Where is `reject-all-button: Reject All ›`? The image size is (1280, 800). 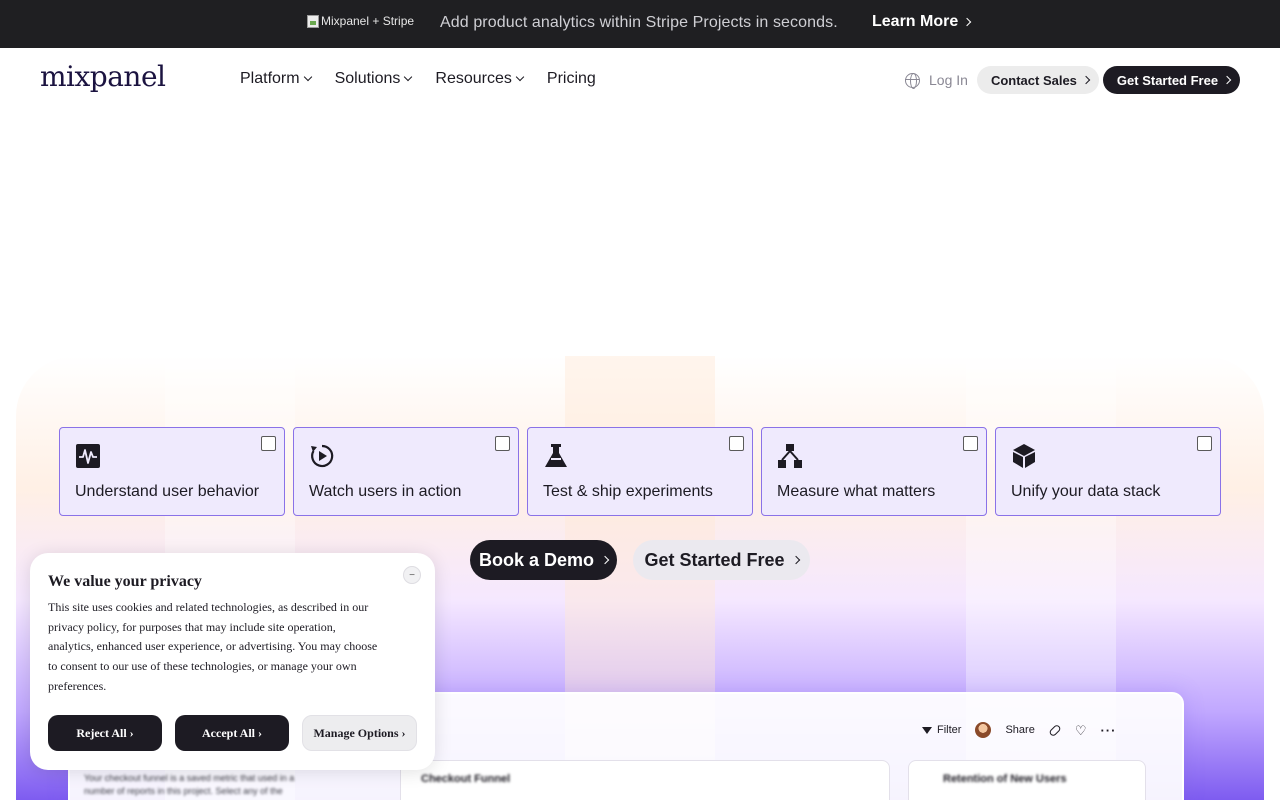 reject-all-button: Reject All › is located at coordinates (105, 733).